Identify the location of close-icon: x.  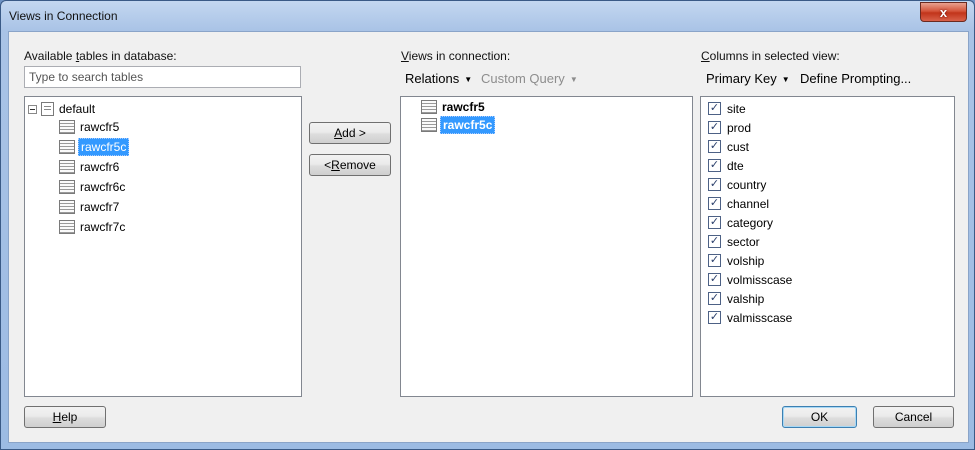
(943, 12).